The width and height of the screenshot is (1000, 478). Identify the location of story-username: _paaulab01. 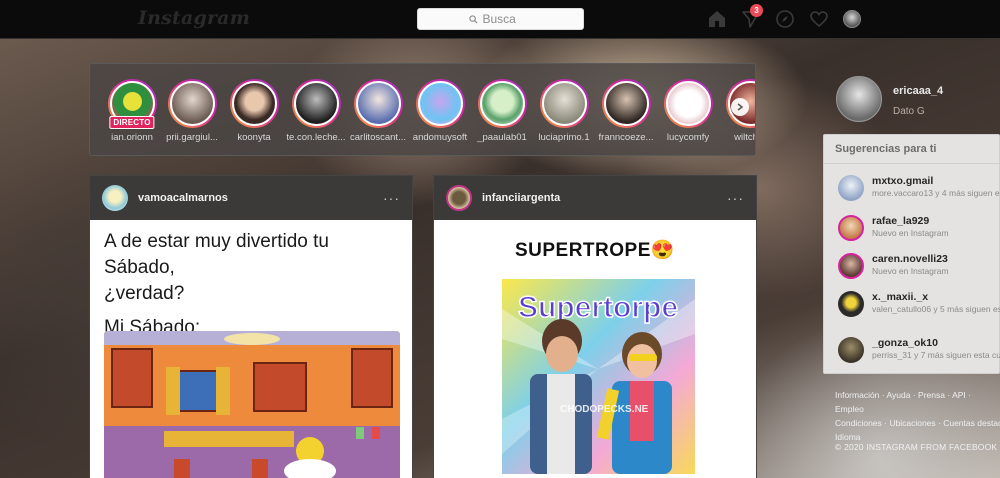
(502, 137).